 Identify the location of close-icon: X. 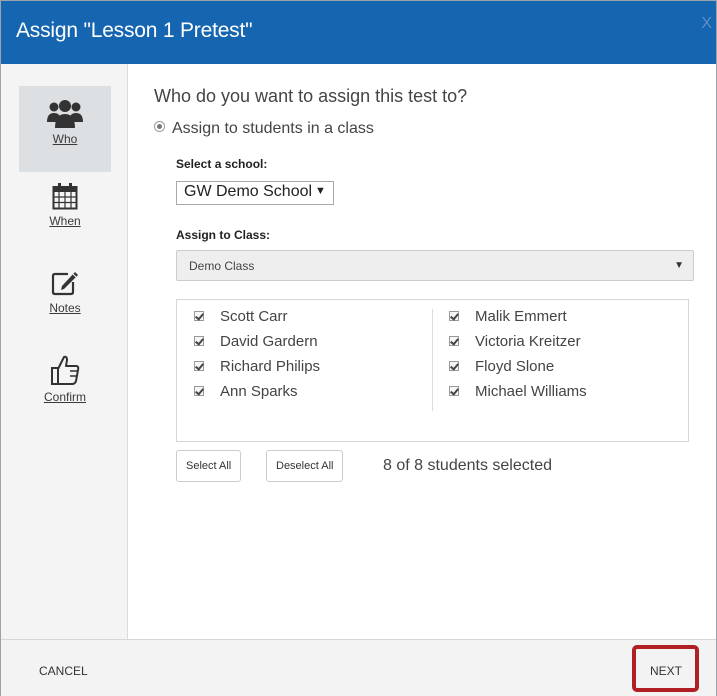
(706, 24).